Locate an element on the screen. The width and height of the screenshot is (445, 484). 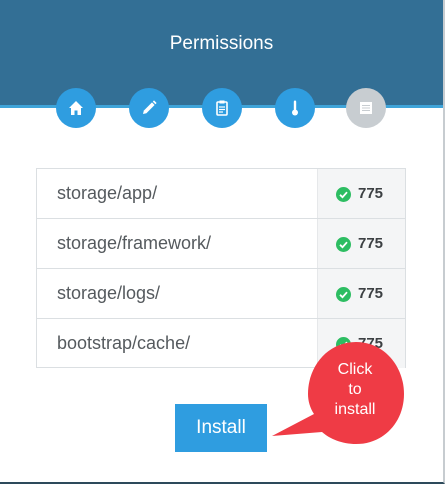
step-home is located at coordinates (76, 108).